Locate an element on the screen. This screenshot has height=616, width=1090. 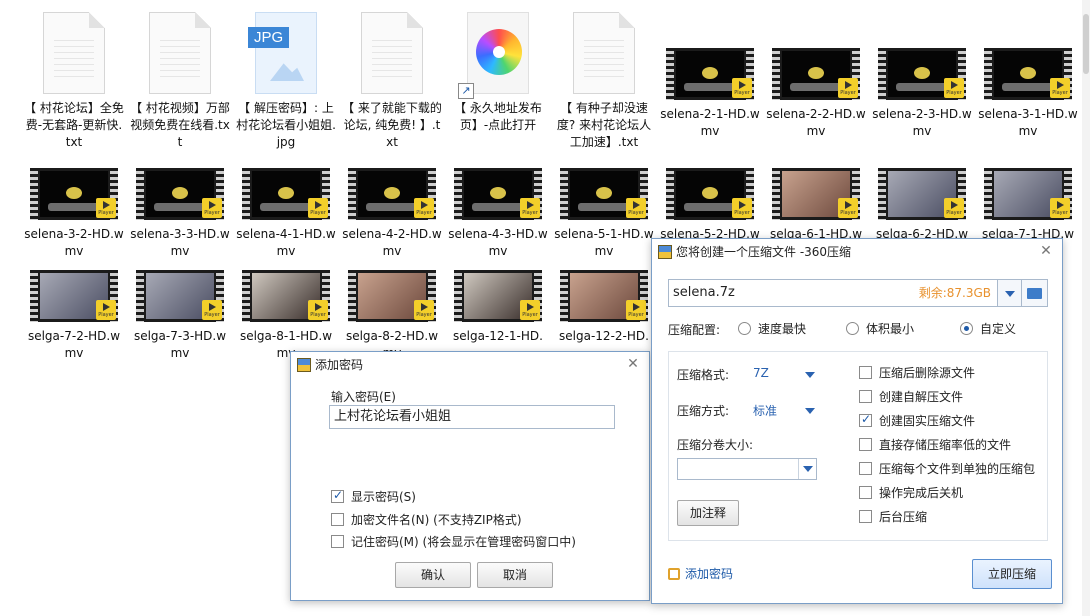
file-name: selga-12-1-HD. is located at coordinates (498, 336).